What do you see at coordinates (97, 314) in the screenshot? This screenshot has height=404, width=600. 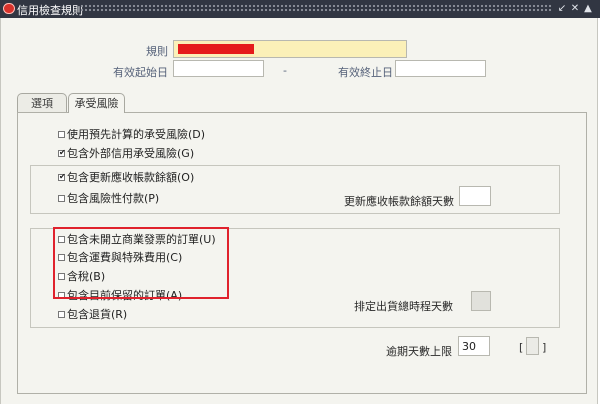 I see `checkbox-label: 包含退貨(R)` at bounding box center [97, 314].